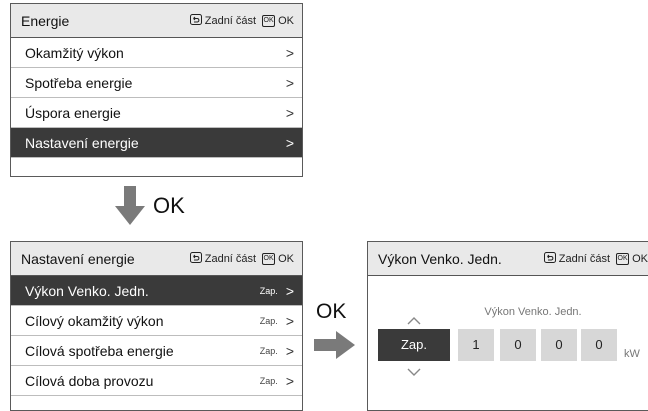 This screenshot has height=411, width=648. I want to click on arrow-right-icon, so click(335, 347).